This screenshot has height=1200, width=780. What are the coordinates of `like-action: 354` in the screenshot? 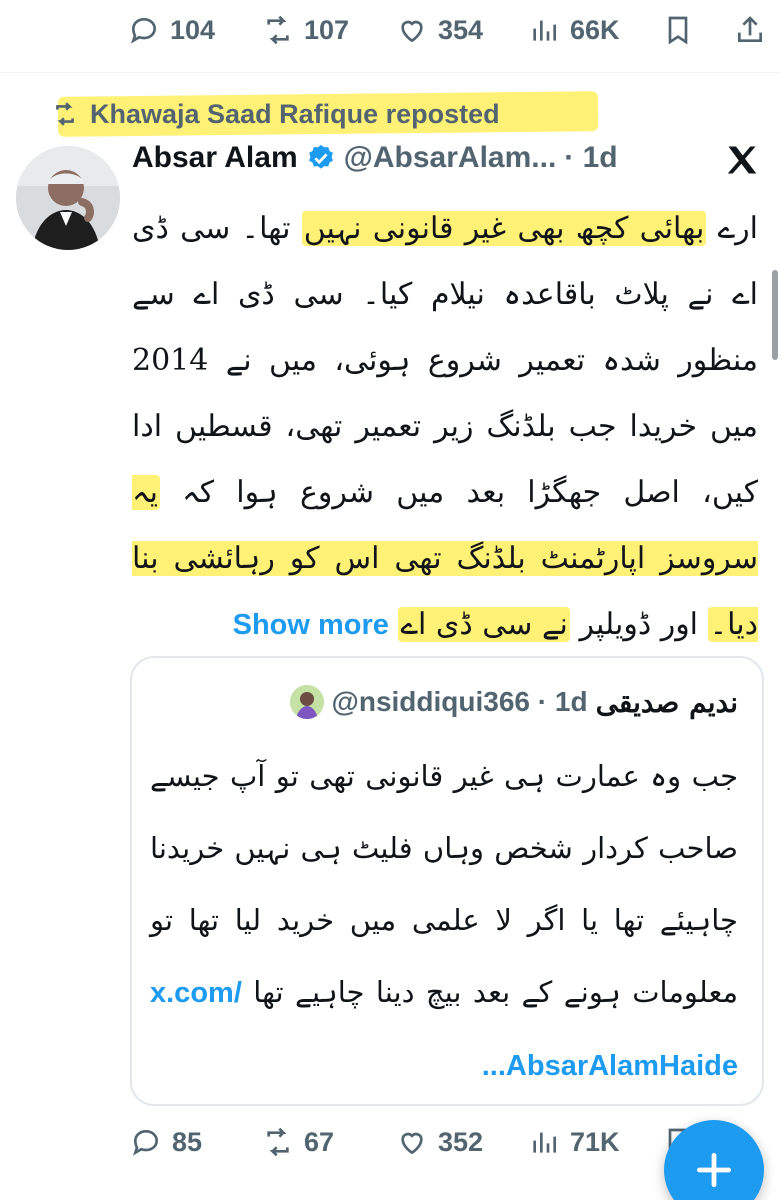 It's located at (439, 30).